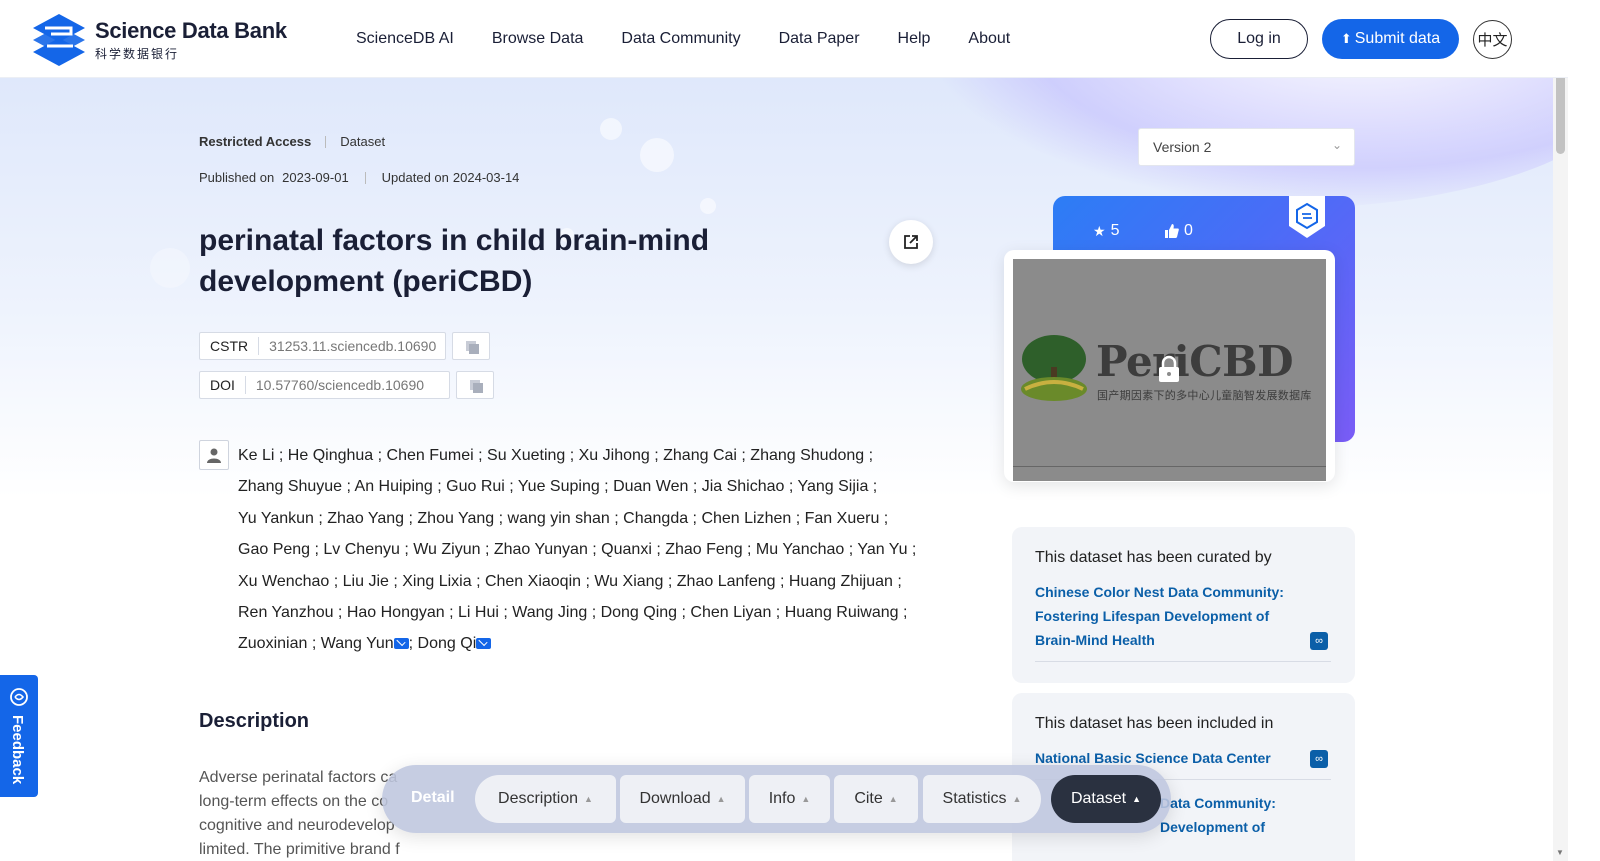  Describe the element at coordinates (911, 242) in the screenshot. I see `share-button` at that location.